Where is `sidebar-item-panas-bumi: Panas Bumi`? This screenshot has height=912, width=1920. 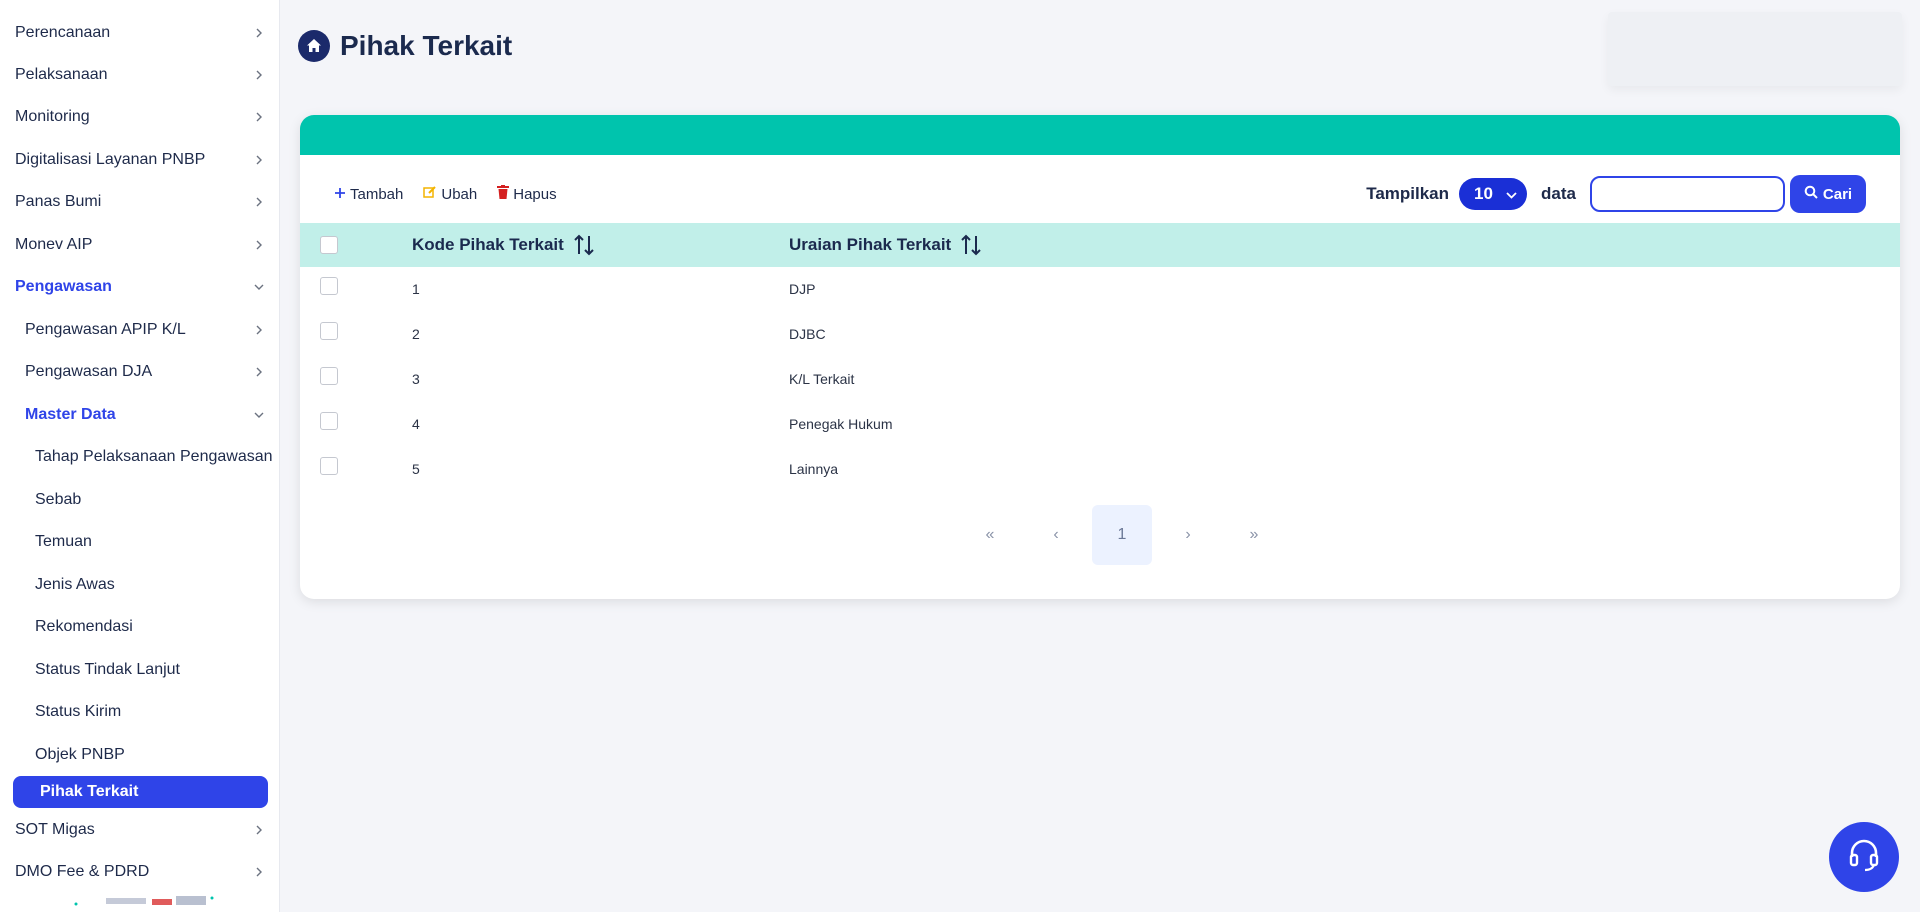
sidebar-item-panas-bumi: Panas Bumi is located at coordinates (139, 202).